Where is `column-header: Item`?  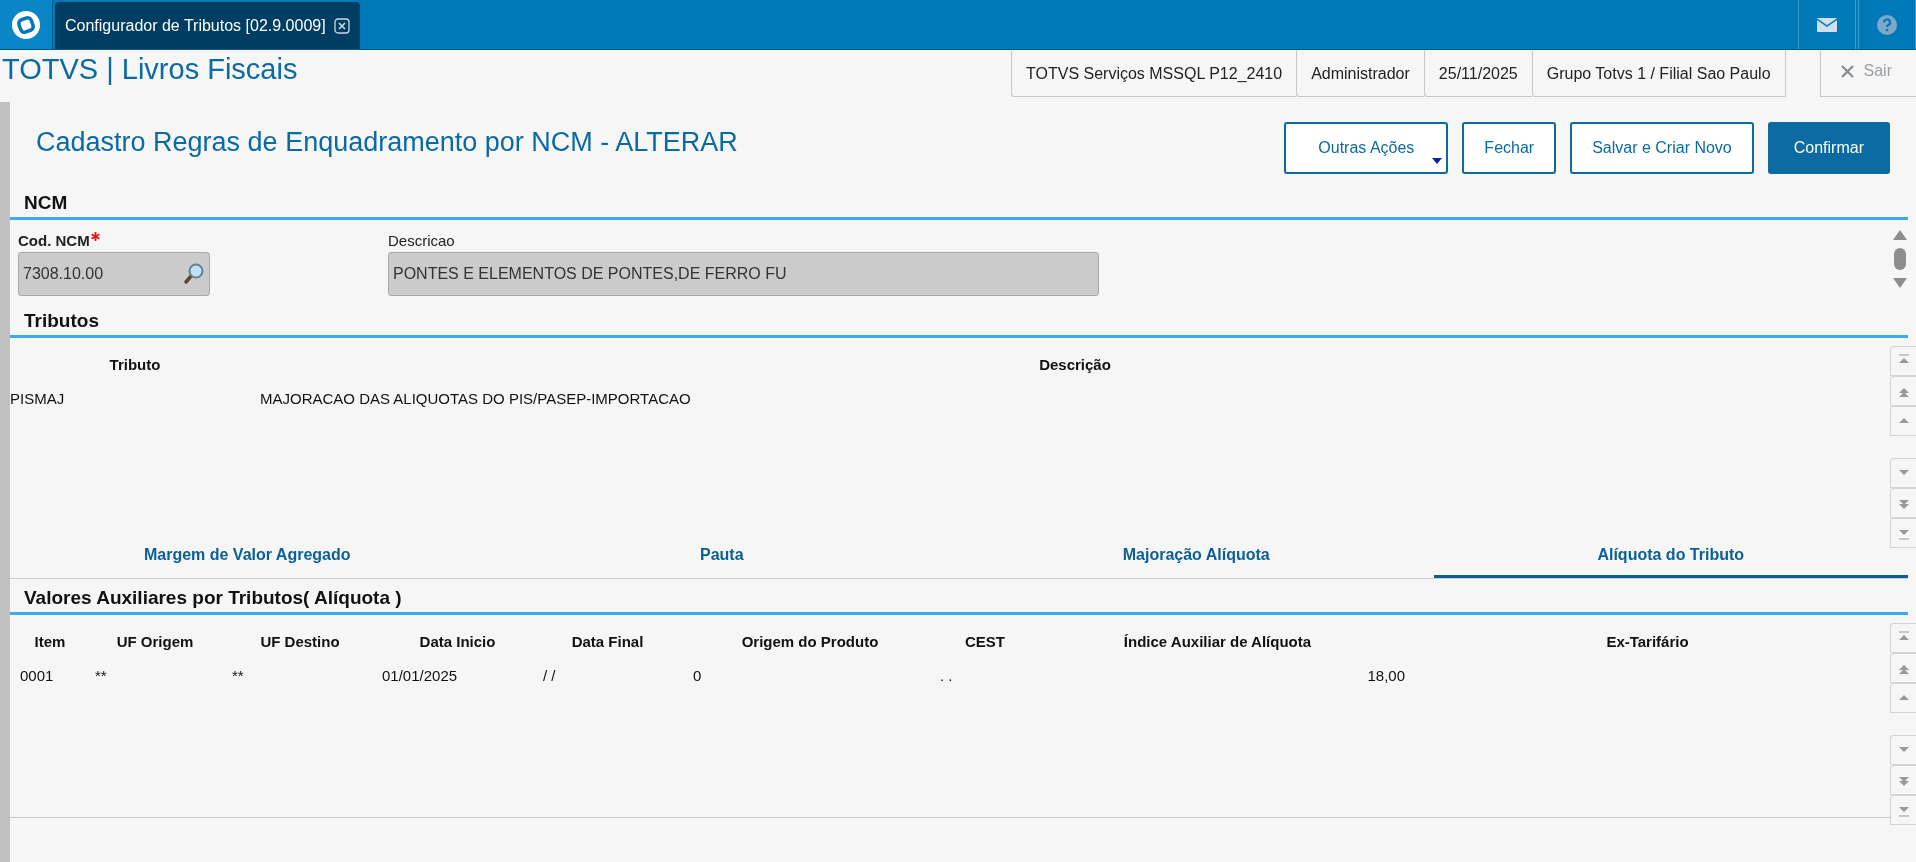
column-header: Item is located at coordinates (50, 641).